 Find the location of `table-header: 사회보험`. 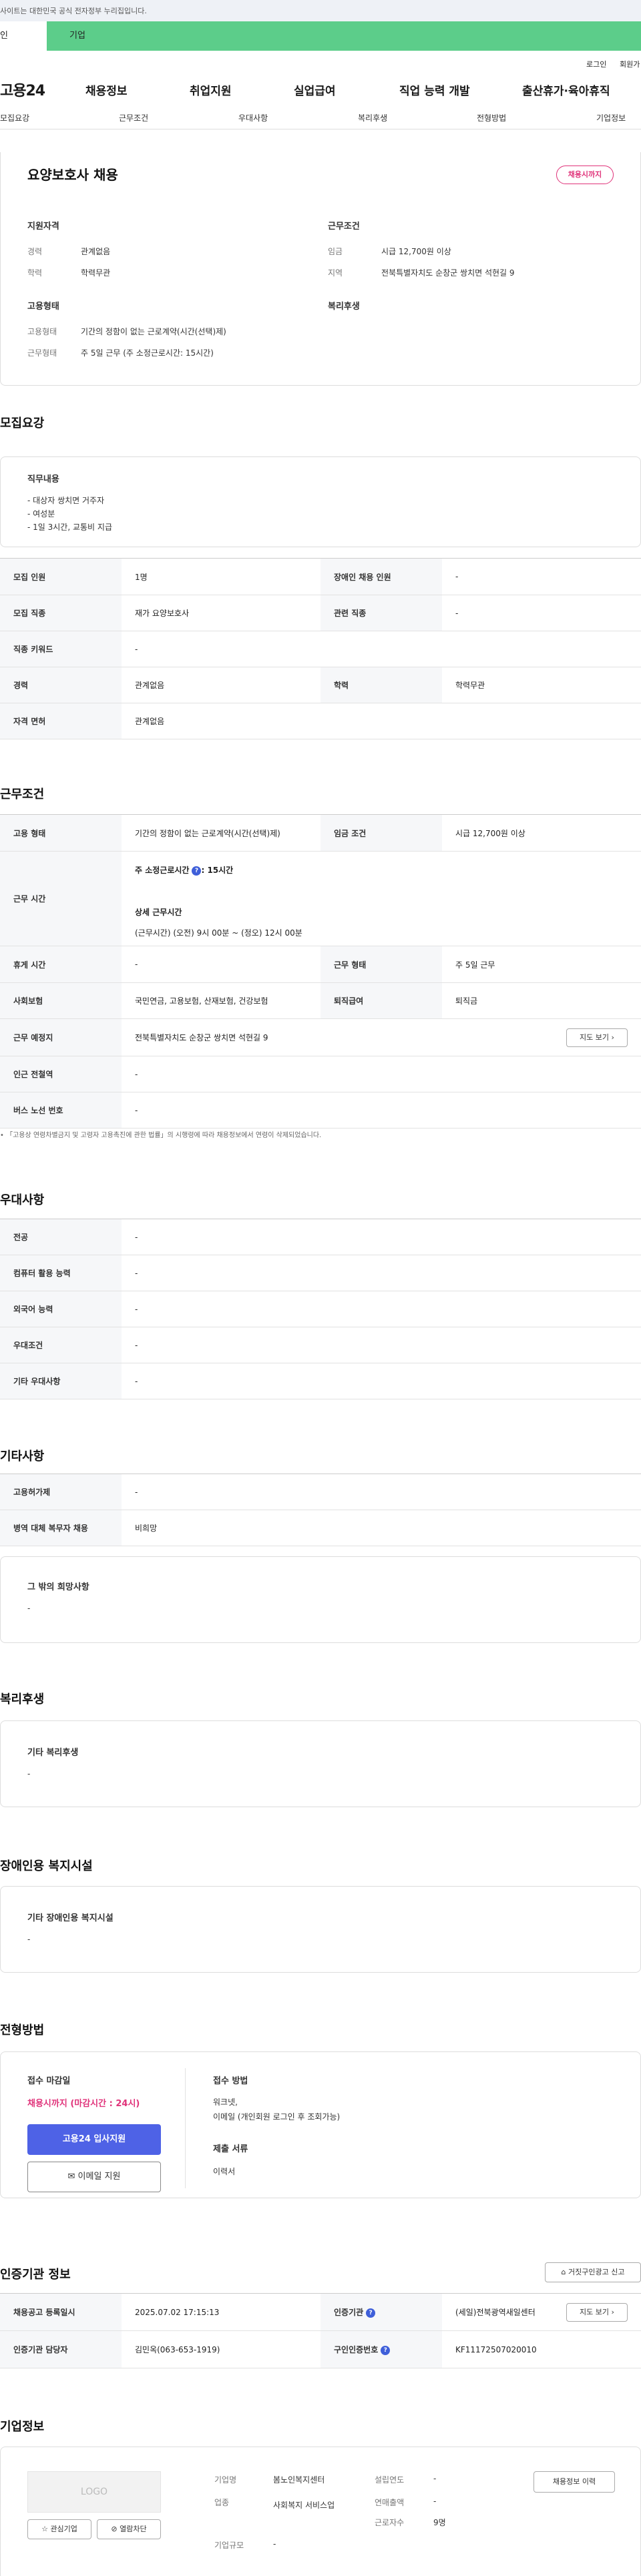

table-header: 사회보험 is located at coordinates (61, 1001).